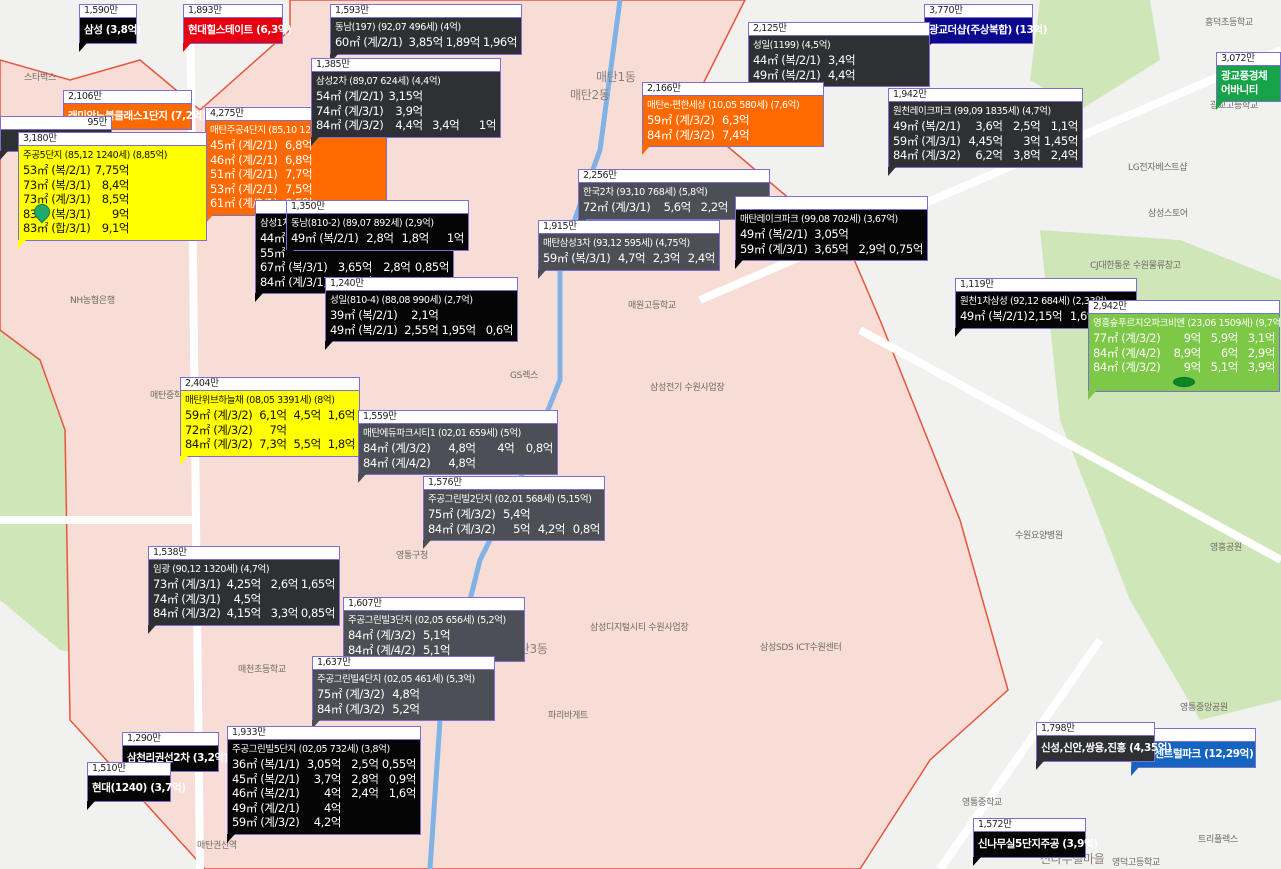 The image size is (1281, 869). I want to click on apartment-title: 주공그린빌3단지 (02,05 656세) (5,2억), so click(427, 620).